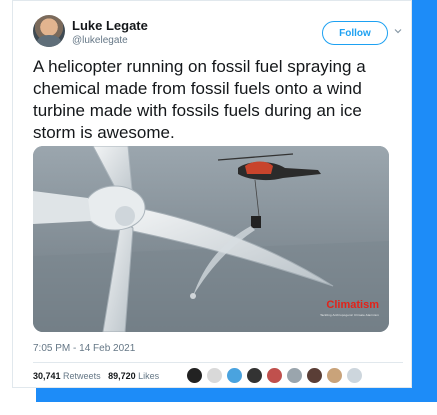 The image size is (437, 415). Describe the element at coordinates (122, 376) in the screenshot. I see `likes-count: 89,720` at that location.